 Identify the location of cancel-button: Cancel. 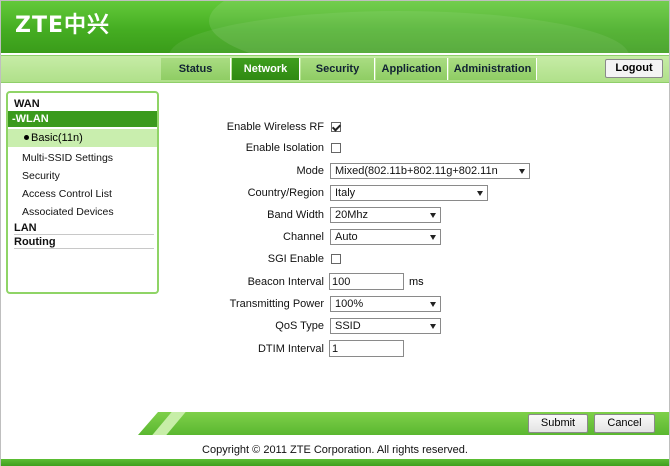
(624, 423).